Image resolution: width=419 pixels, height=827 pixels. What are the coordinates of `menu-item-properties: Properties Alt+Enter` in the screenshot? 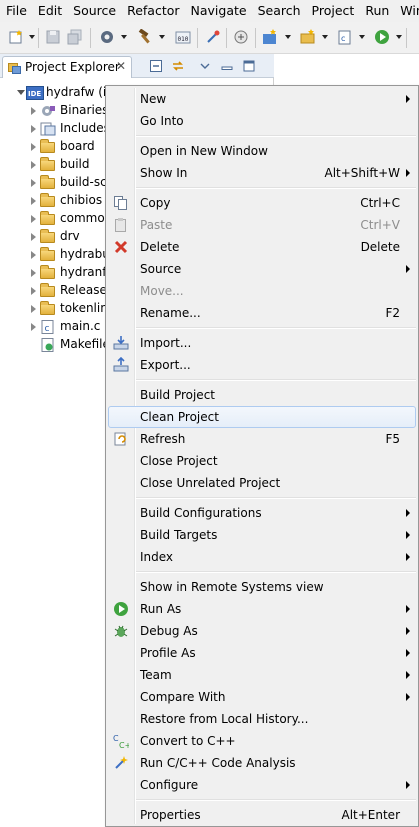 It's located at (262, 815).